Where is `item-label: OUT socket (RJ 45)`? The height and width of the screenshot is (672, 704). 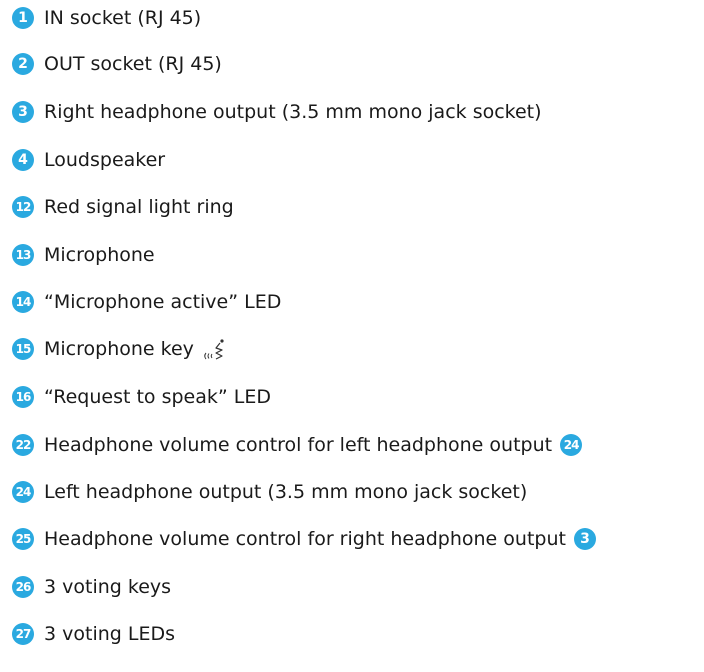 item-label: OUT socket (RJ 45) is located at coordinates (133, 64).